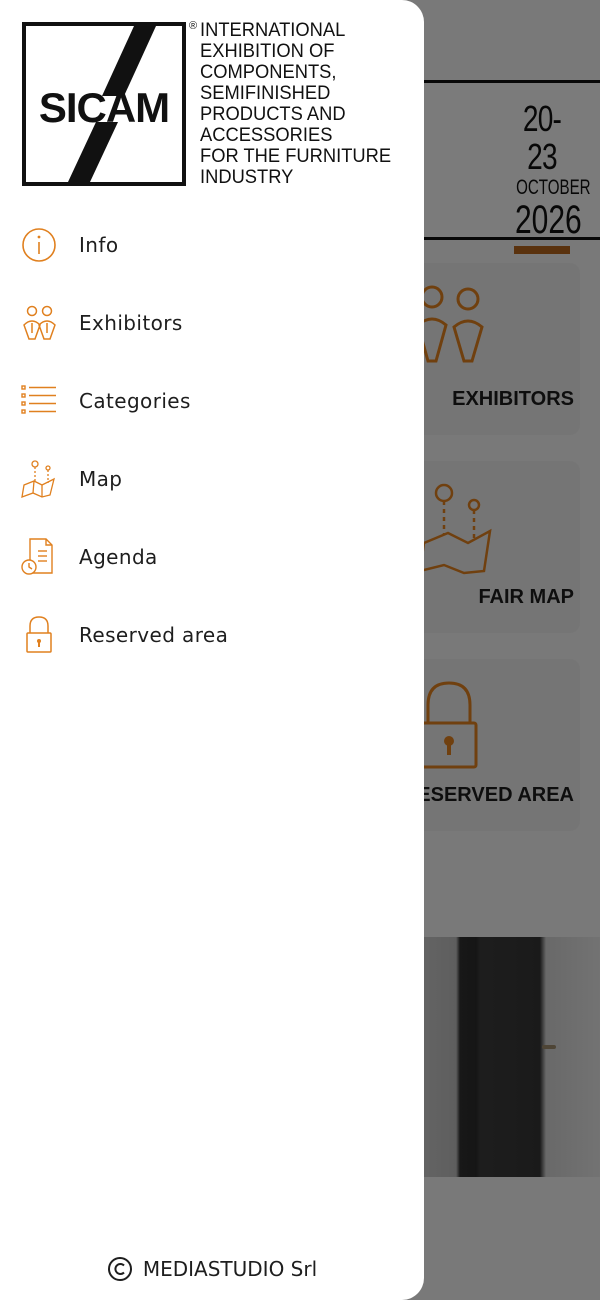 Image resolution: width=600 pixels, height=1300 pixels. What do you see at coordinates (273, 30) in the screenshot?
I see `tagline-line: INTERNATIONAL` at bounding box center [273, 30].